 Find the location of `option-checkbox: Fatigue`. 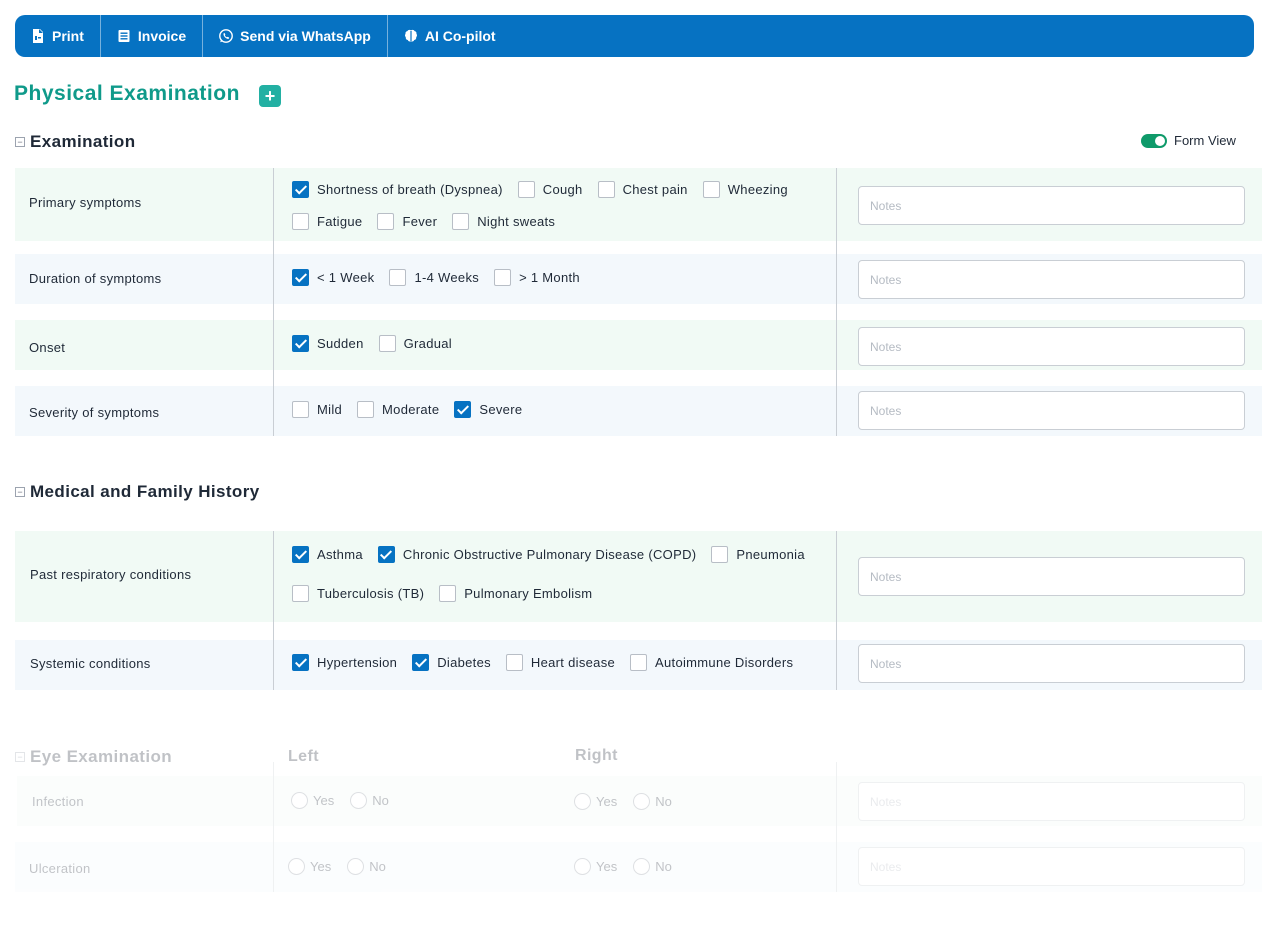

option-checkbox: Fatigue is located at coordinates (327, 221).